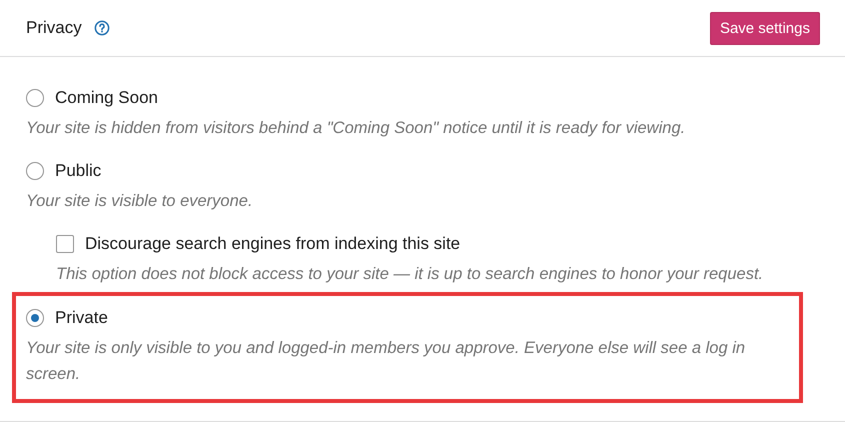 This screenshot has height=422, width=845. Describe the element at coordinates (140, 201) in the screenshot. I see `option-description: Your site is visible to everyone.` at that location.